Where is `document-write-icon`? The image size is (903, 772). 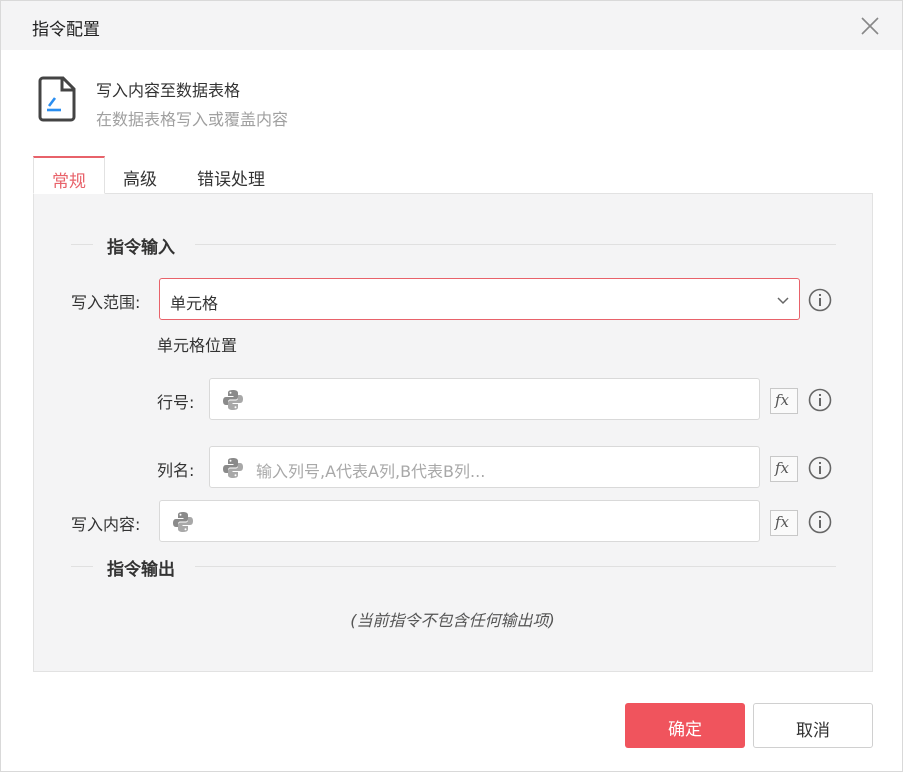
document-write-icon is located at coordinates (57, 99).